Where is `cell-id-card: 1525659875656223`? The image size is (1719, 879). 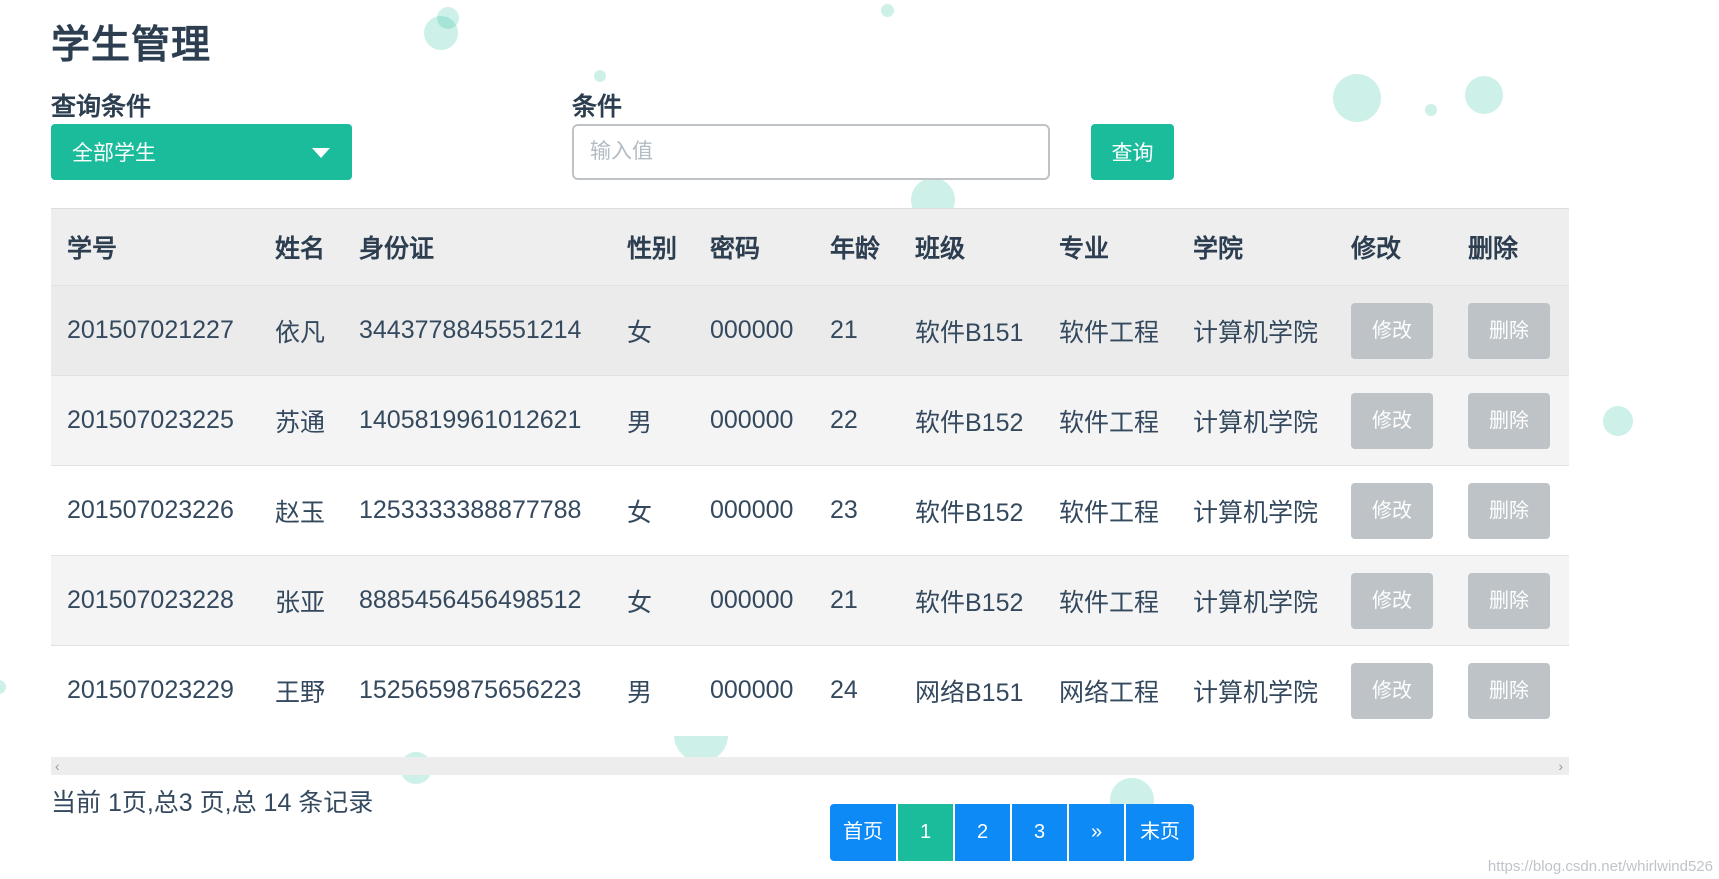 cell-id-card: 1525659875656223 is located at coordinates (470, 690).